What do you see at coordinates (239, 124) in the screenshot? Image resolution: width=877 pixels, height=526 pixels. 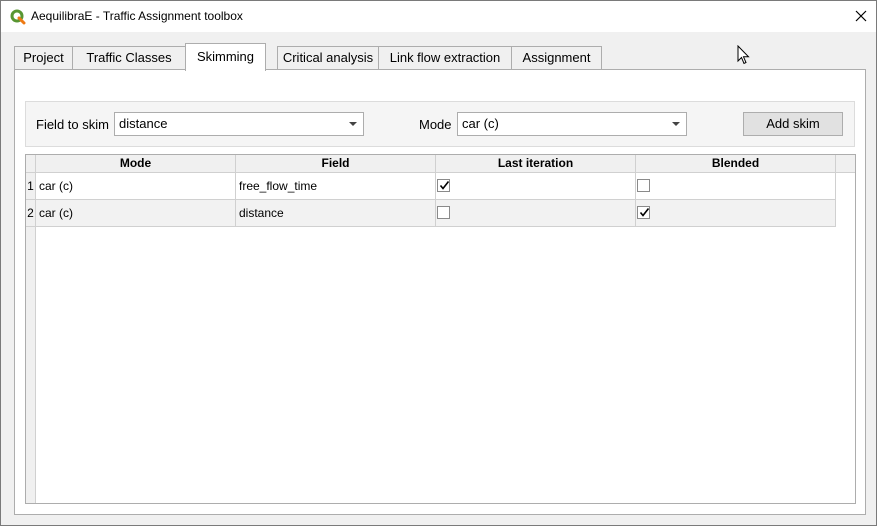 I see `field-to-skim-dropdown: distance` at bounding box center [239, 124].